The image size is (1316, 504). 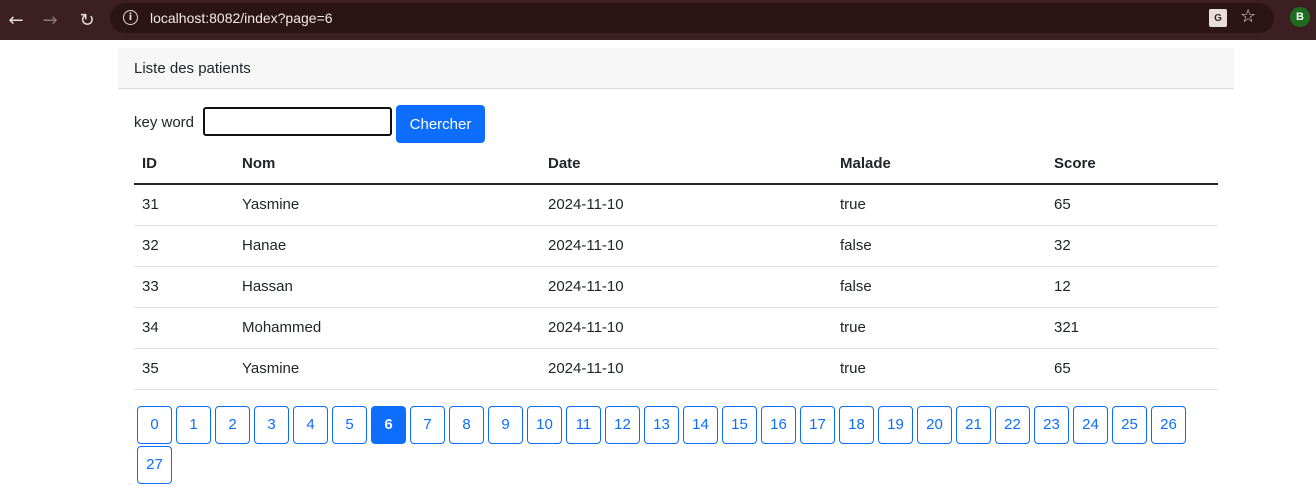 I want to click on page-button-9: 9, so click(x=505, y=425).